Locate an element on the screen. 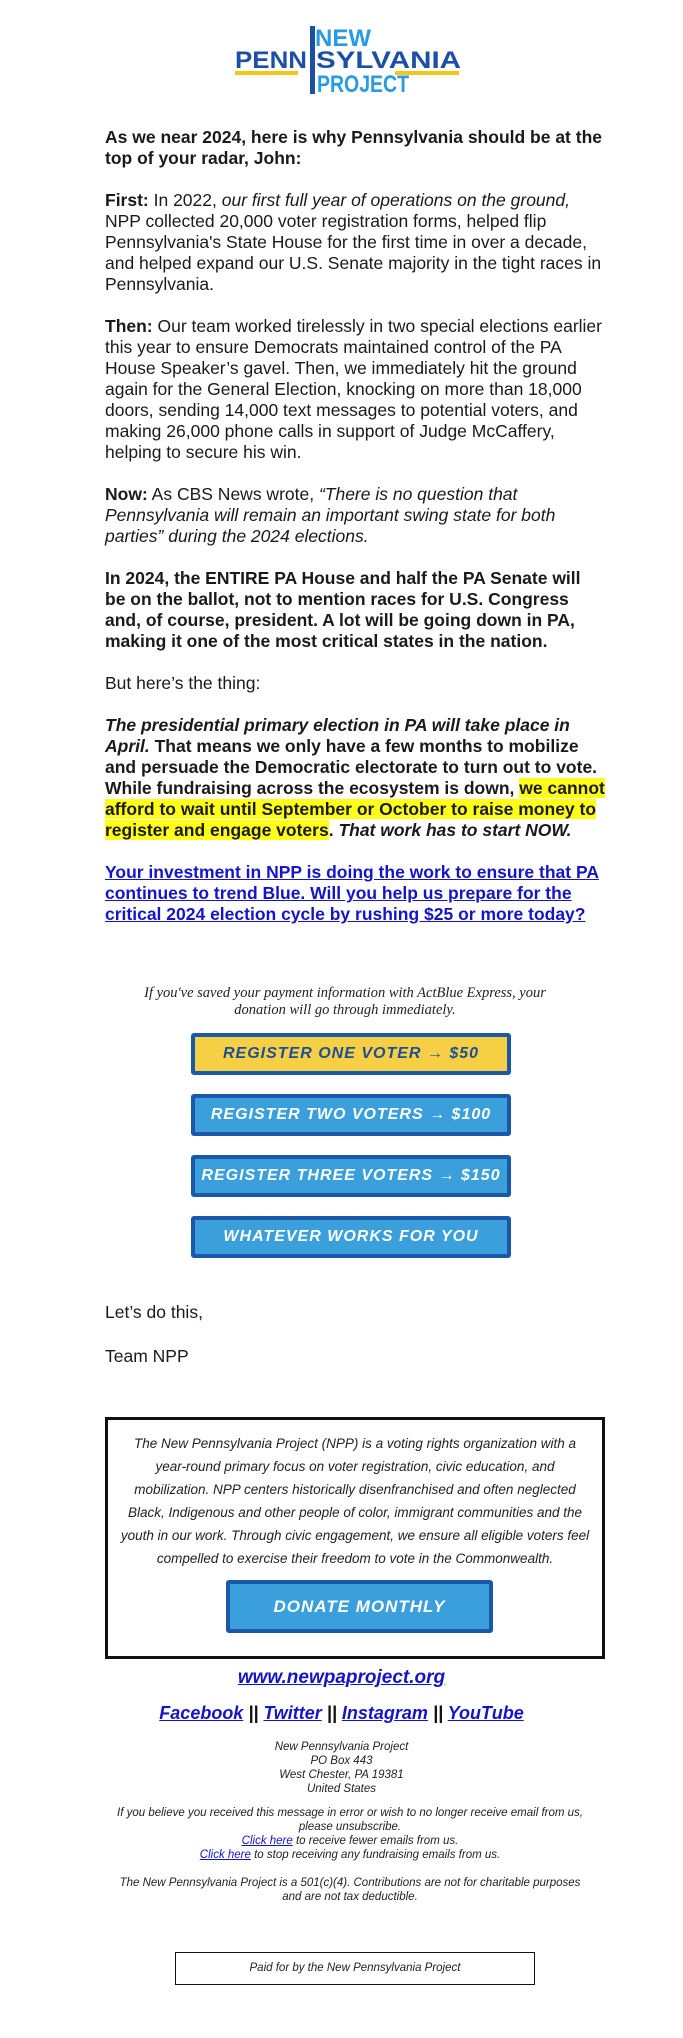 Image resolution: width=683 pixels, height=2038 pixels. svg-text: PENN is located at coordinates (271, 60).